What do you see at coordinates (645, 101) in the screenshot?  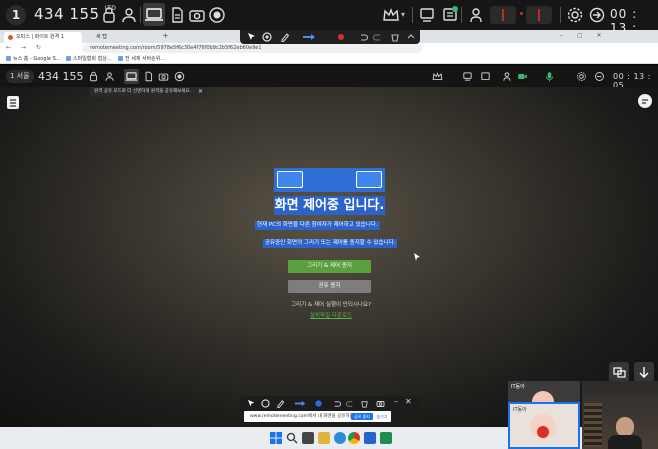 I see `chat-bubble-icon` at bounding box center [645, 101].